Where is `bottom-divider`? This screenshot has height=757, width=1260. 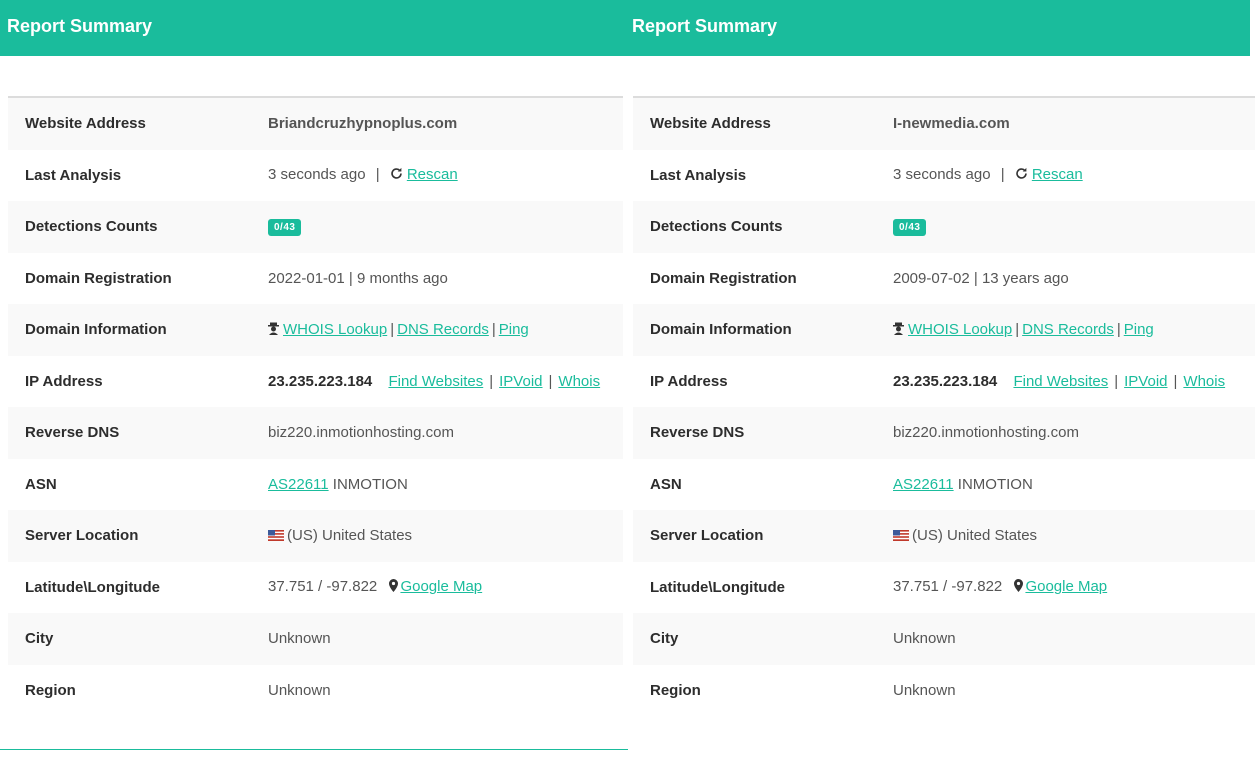
bottom-divider is located at coordinates (314, 749).